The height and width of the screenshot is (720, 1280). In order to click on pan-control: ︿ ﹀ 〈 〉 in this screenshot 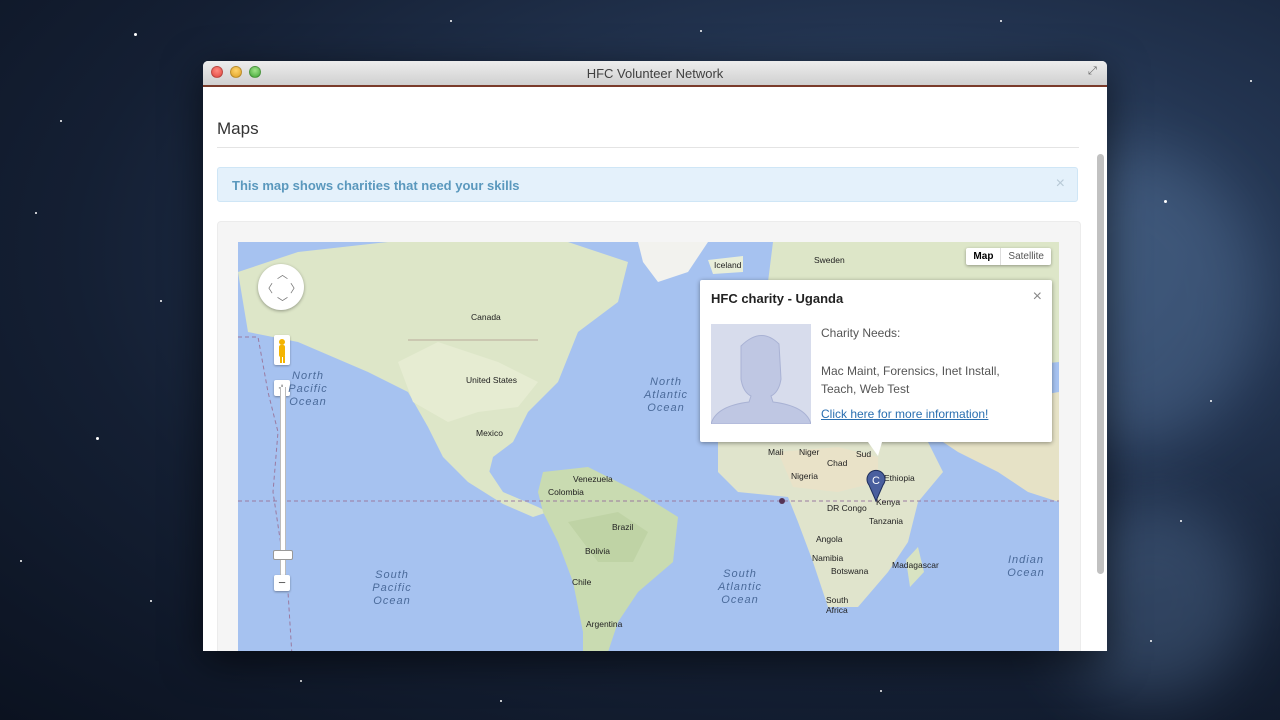, I will do `click(281, 287)`.